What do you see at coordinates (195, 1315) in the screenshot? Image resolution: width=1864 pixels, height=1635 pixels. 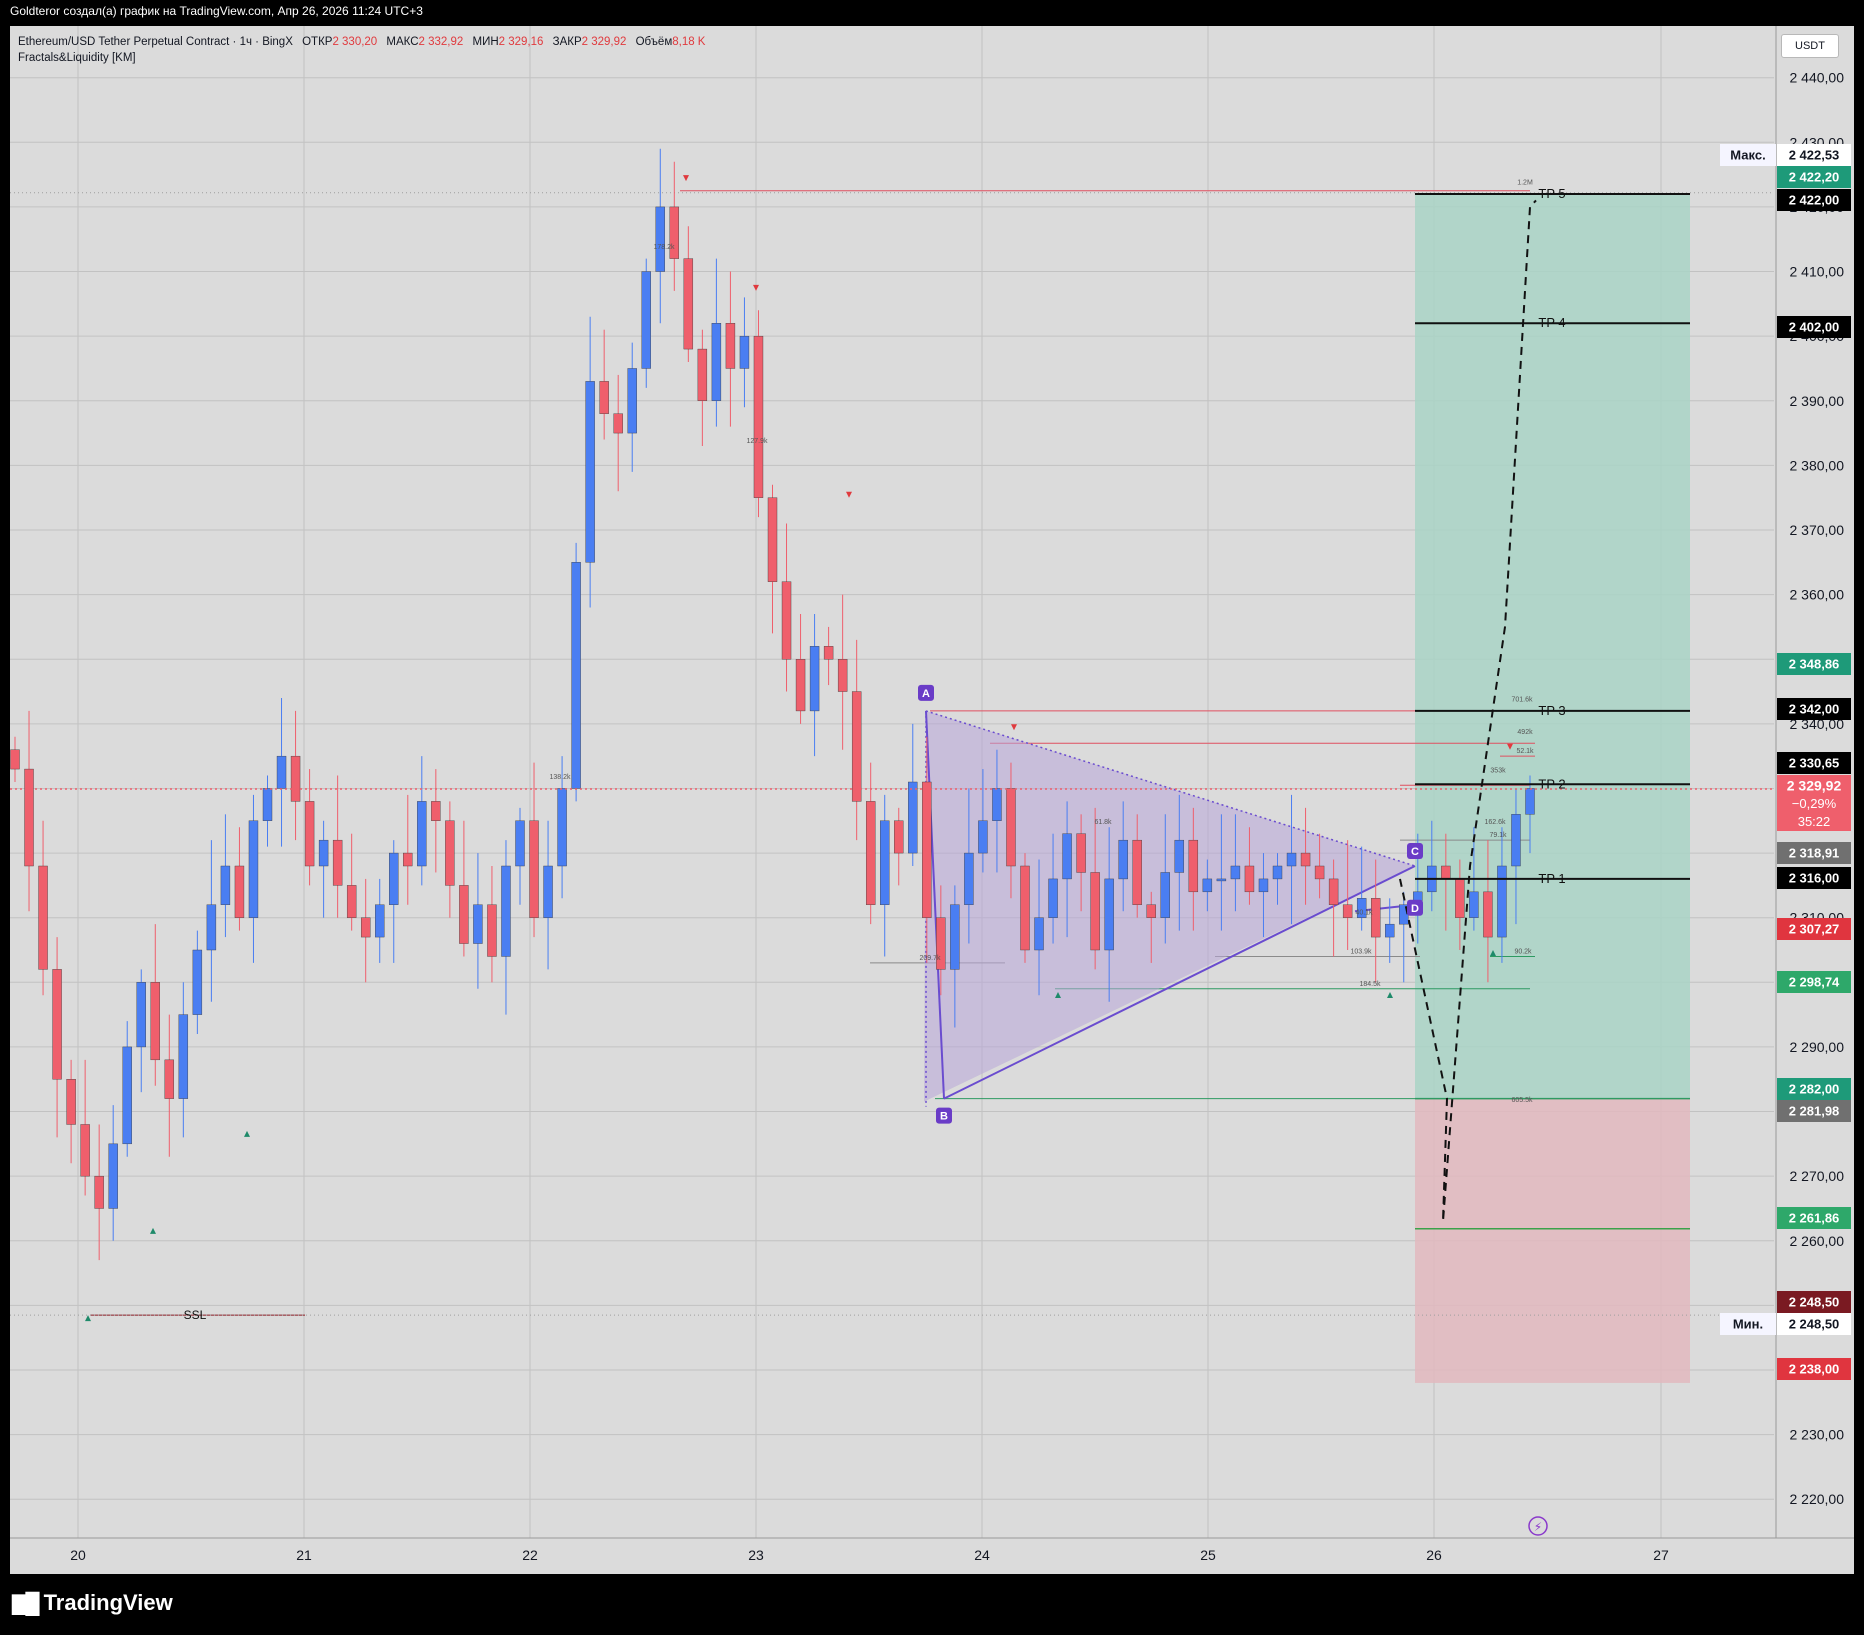 I see `liquidity-label: SSL` at bounding box center [195, 1315].